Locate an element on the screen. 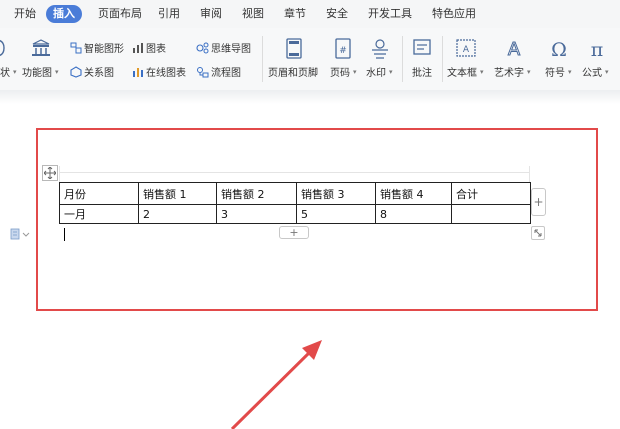  annotation-arrow-icon is located at coordinates (276, 384).